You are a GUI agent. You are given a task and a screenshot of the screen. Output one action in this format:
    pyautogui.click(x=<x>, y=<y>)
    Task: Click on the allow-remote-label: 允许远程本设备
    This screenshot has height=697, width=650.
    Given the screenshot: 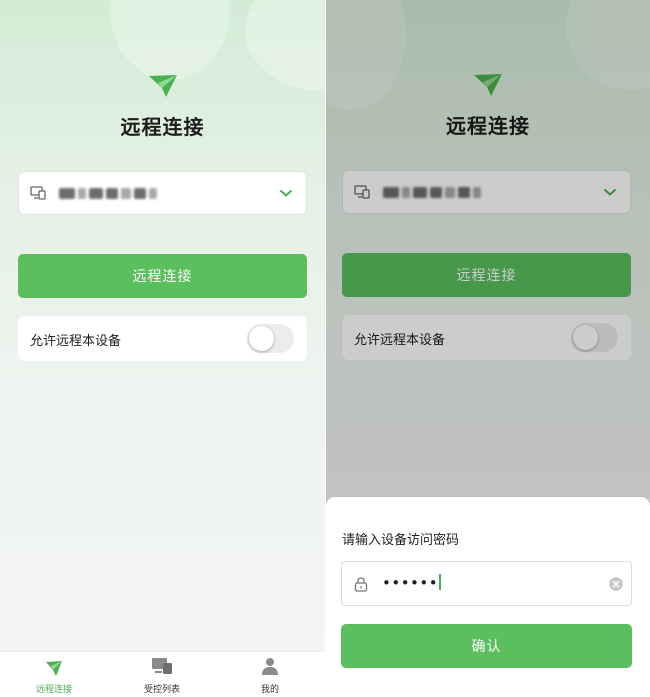 What is the action you would take?
    pyautogui.click(x=76, y=341)
    